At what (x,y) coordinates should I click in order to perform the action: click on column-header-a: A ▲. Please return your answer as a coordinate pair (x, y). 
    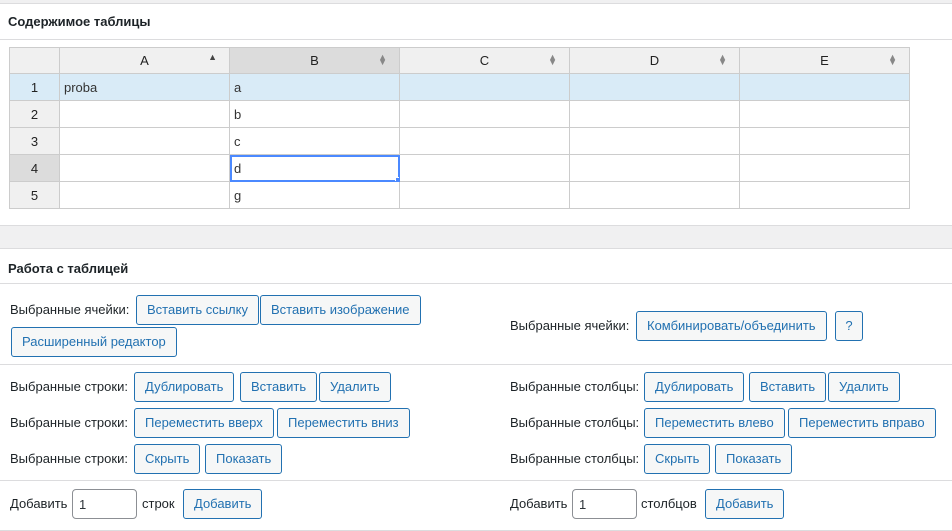
    Looking at the image, I should click on (144, 60).